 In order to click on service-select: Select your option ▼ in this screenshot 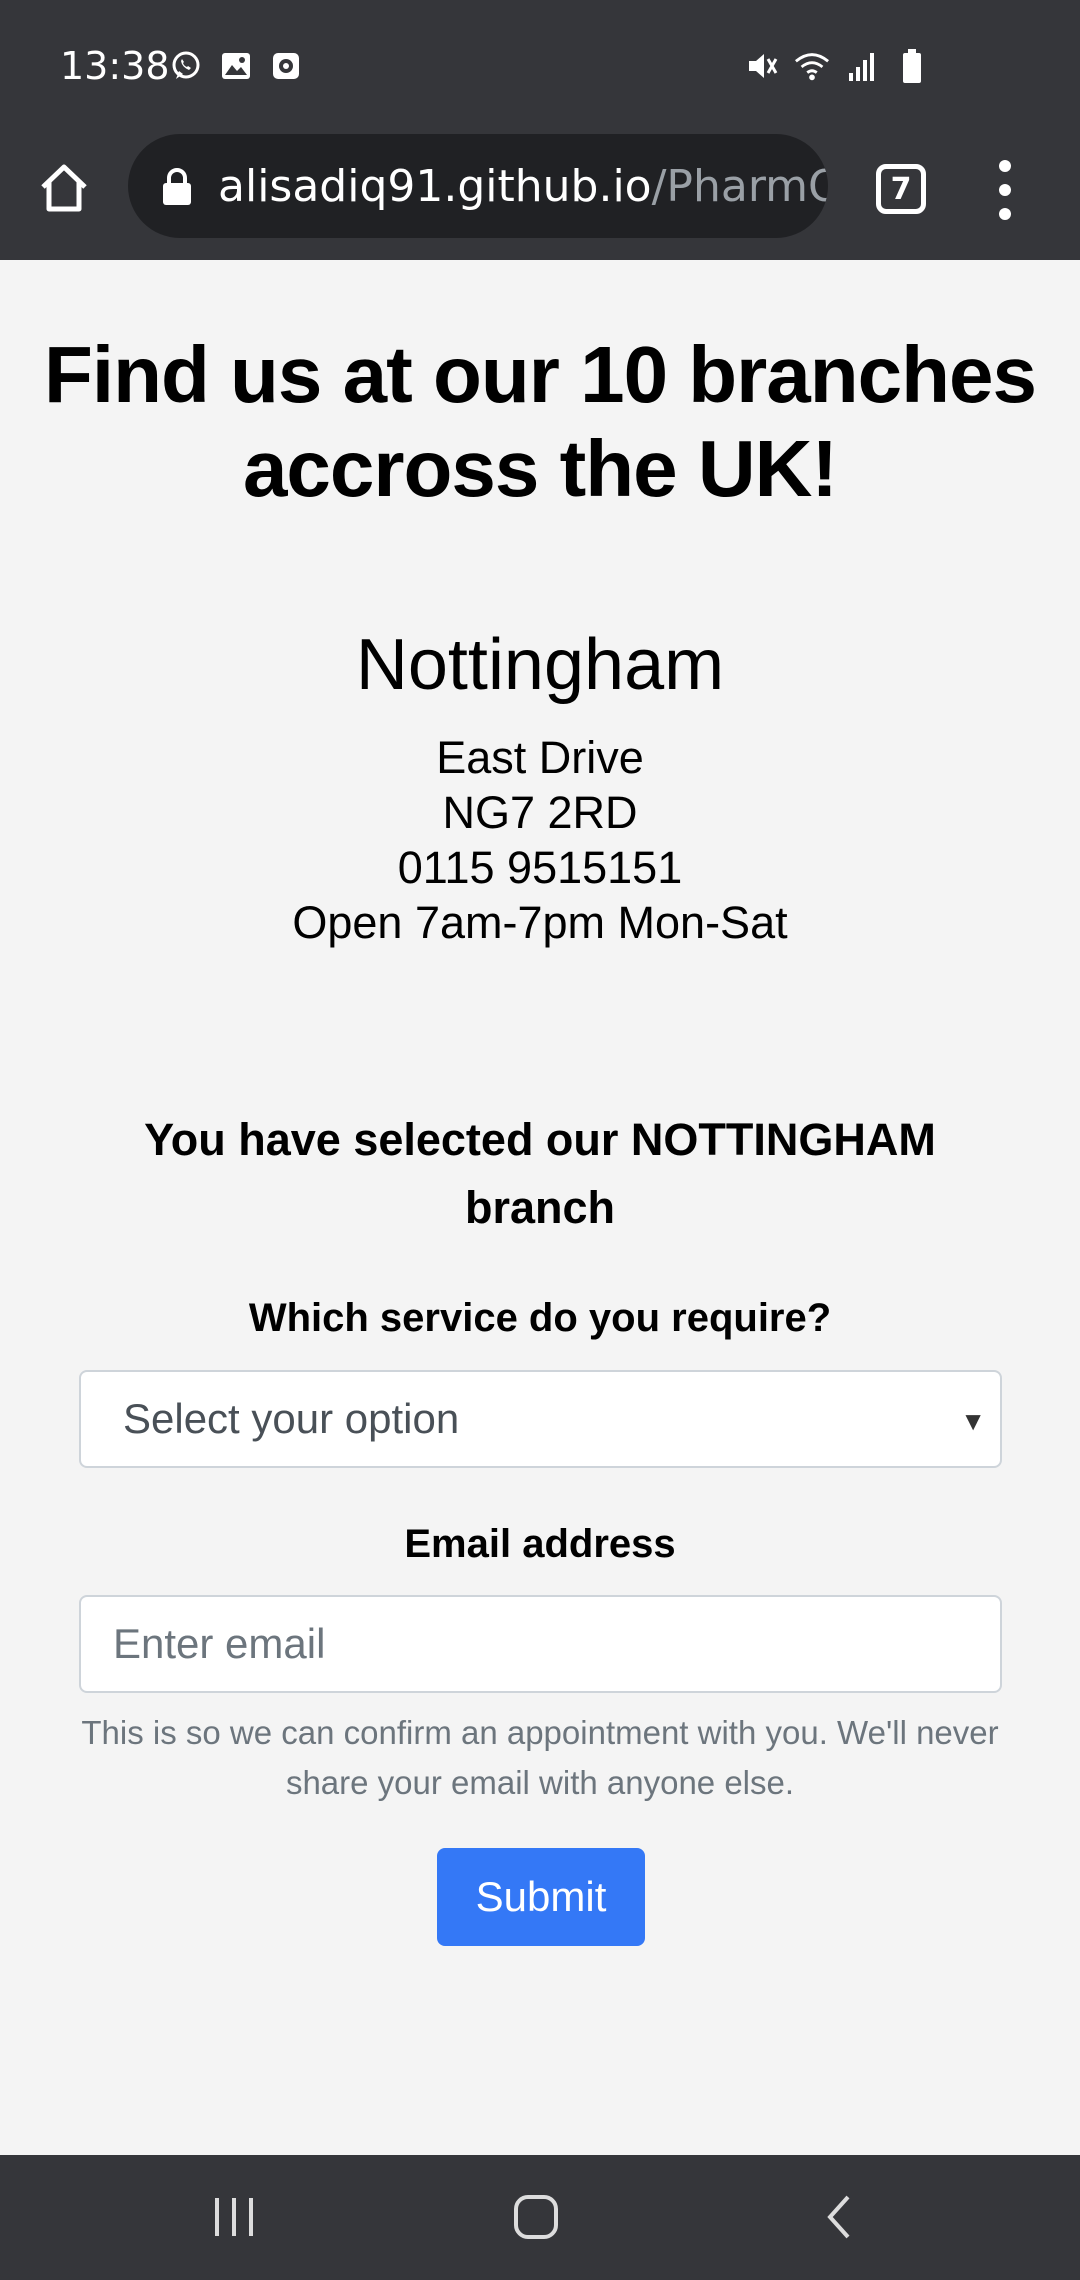, I will do `click(540, 1419)`.